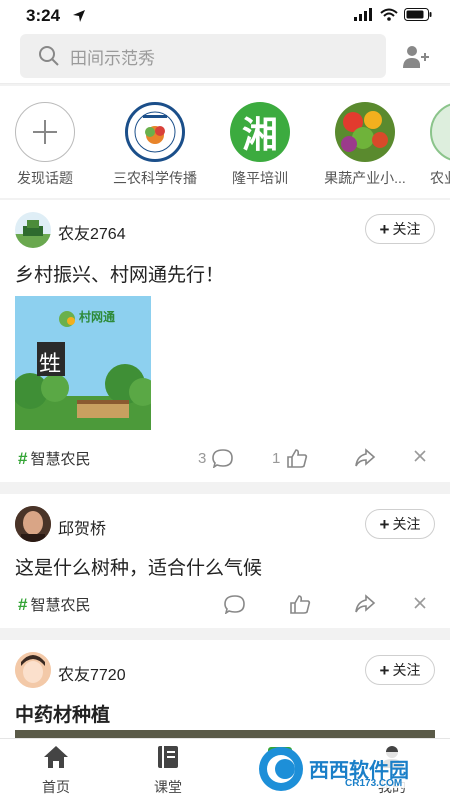  I want to click on topic-discover: 发现话题, so click(47, 145).